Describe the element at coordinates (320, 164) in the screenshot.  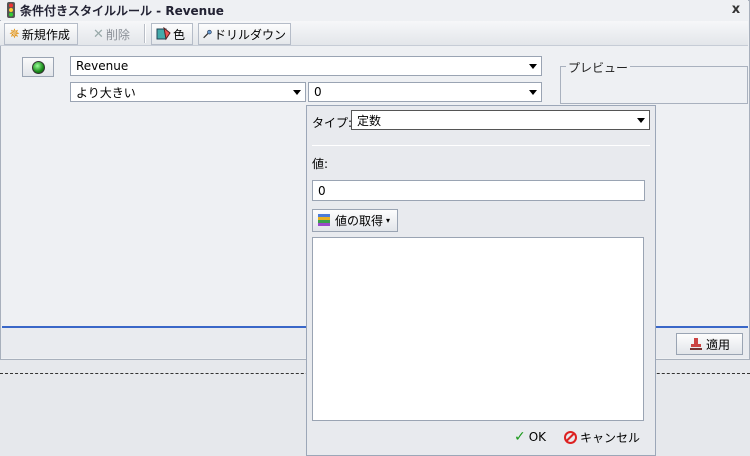
I see `value-label: 値:` at that location.